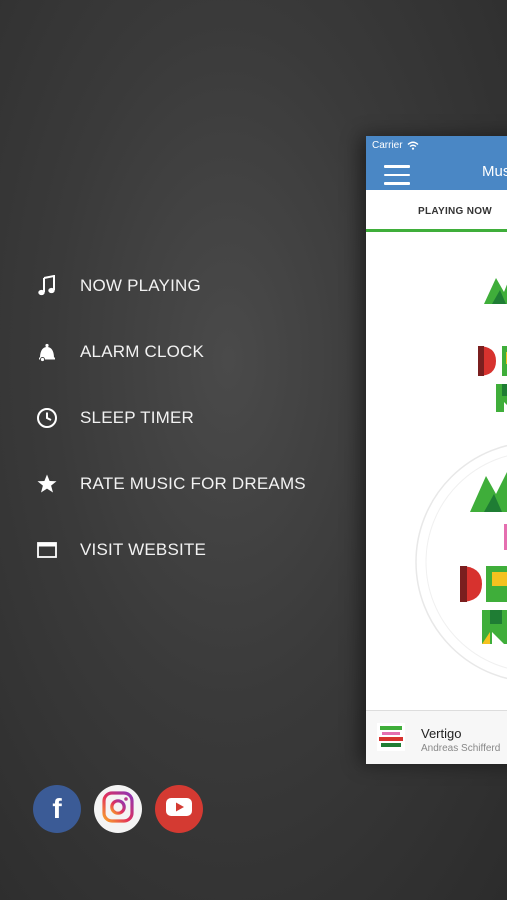  What do you see at coordinates (441, 733) in the screenshot?
I see `track-title: Vertigo` at bounding box center [441, 733].